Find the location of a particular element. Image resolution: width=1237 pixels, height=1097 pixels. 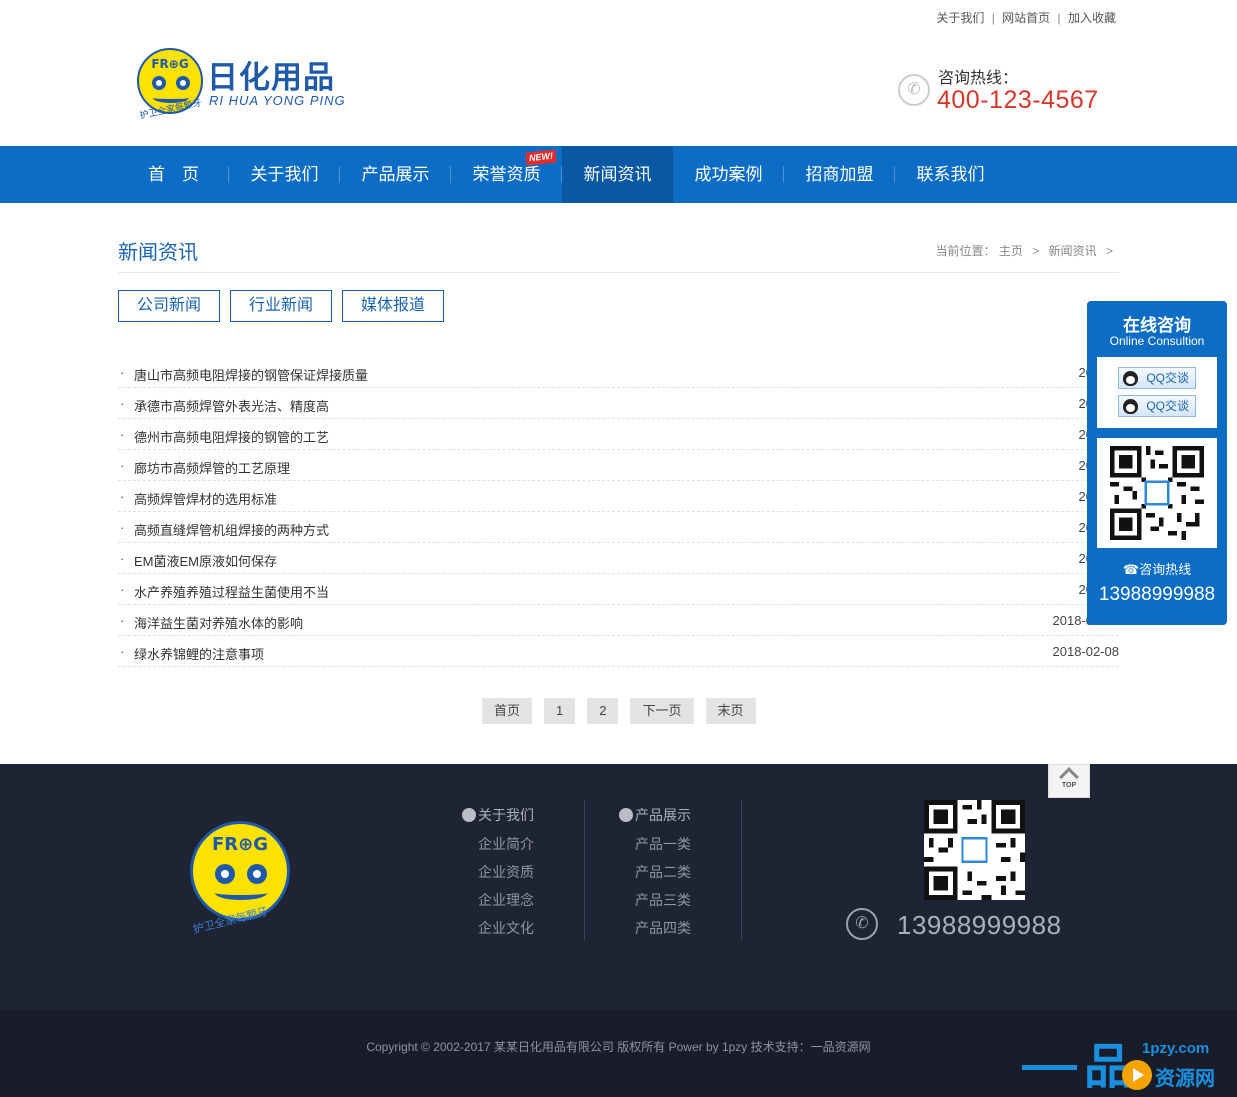

top-link-about: 关于我们 is located at coordinates (960, 18).